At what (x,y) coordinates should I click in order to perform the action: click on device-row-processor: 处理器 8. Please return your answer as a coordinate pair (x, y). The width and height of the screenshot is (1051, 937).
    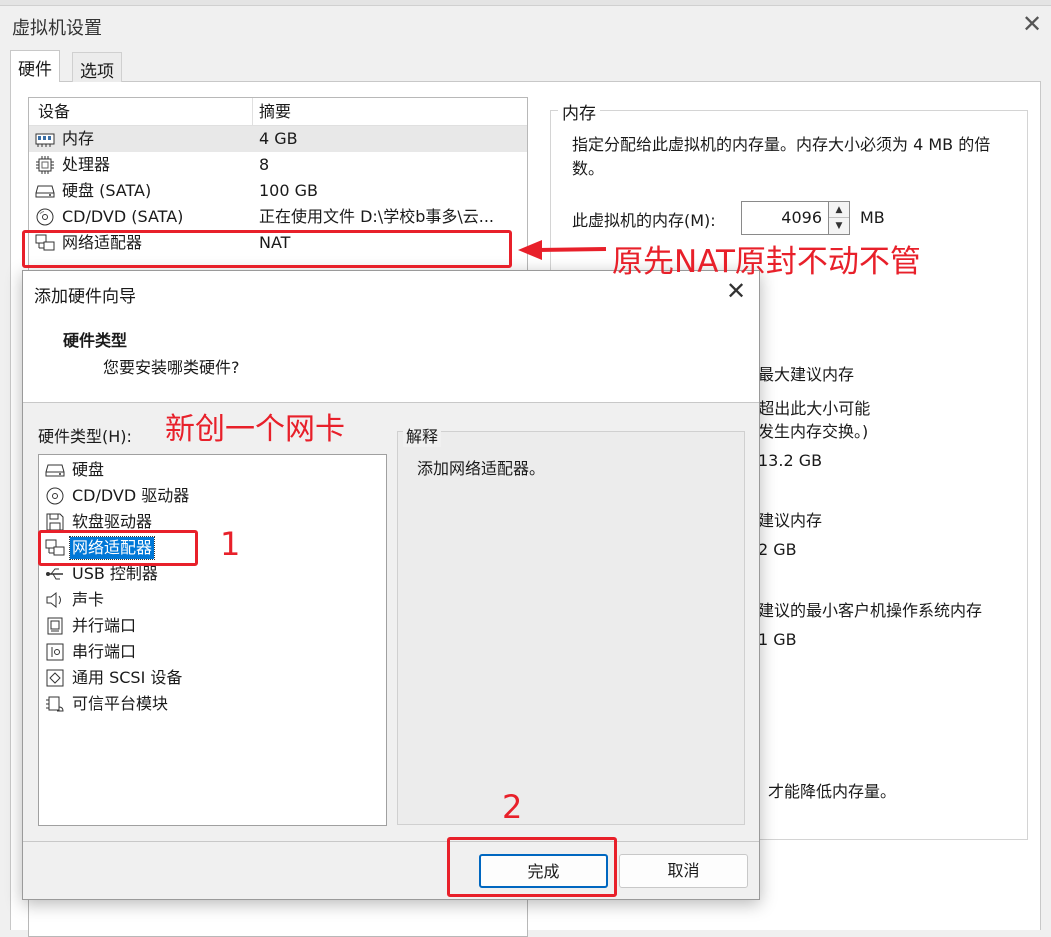
    Looking at the image, I should click on (278, 165).